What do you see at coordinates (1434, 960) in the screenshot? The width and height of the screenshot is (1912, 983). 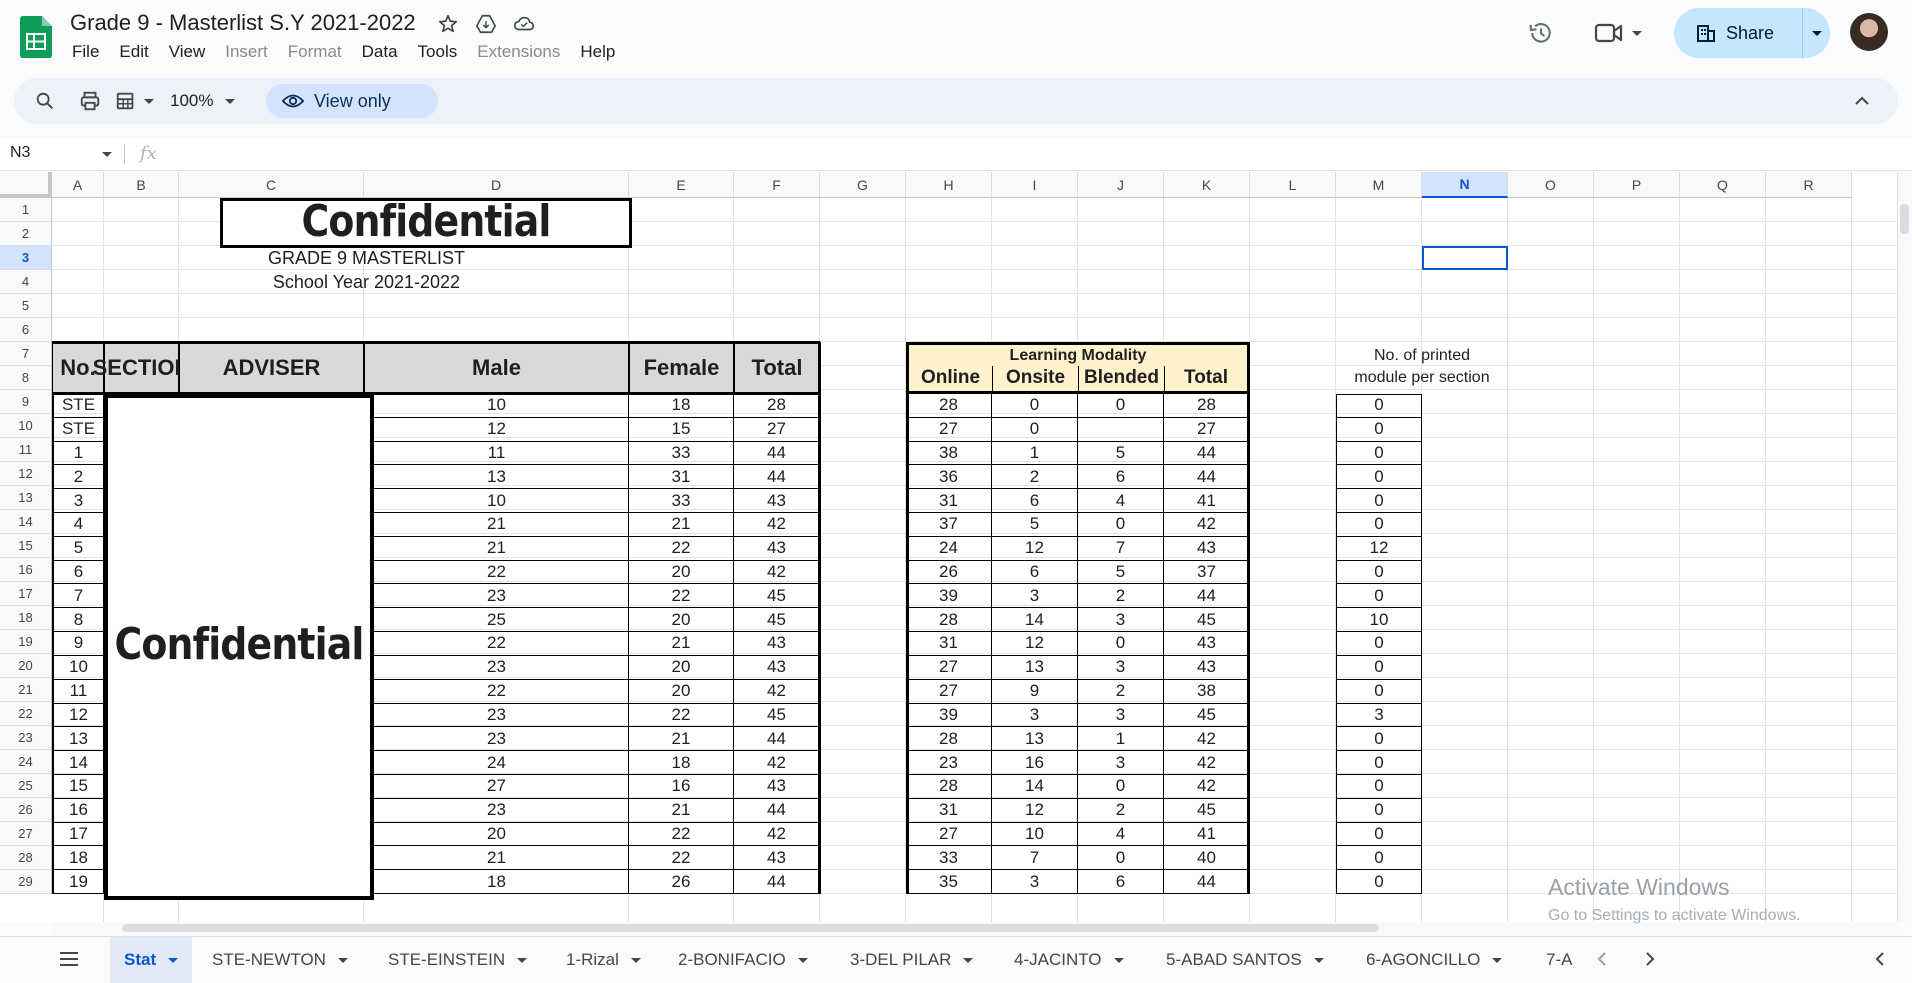 I see `sheet-tab-6-agoncillo: 6-AGONCILLO` at bounding box center [1434, 960].